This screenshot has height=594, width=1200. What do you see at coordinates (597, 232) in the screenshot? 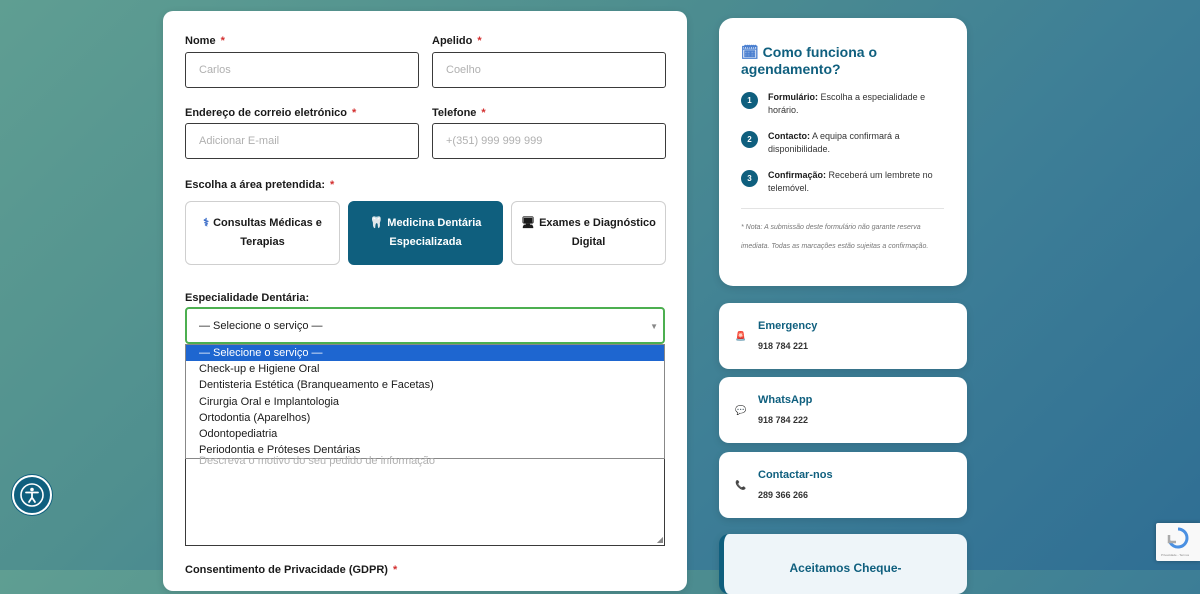
I see `area-option-label: Exames e Diagnóstico Digital` at bounding box center [597, 232].